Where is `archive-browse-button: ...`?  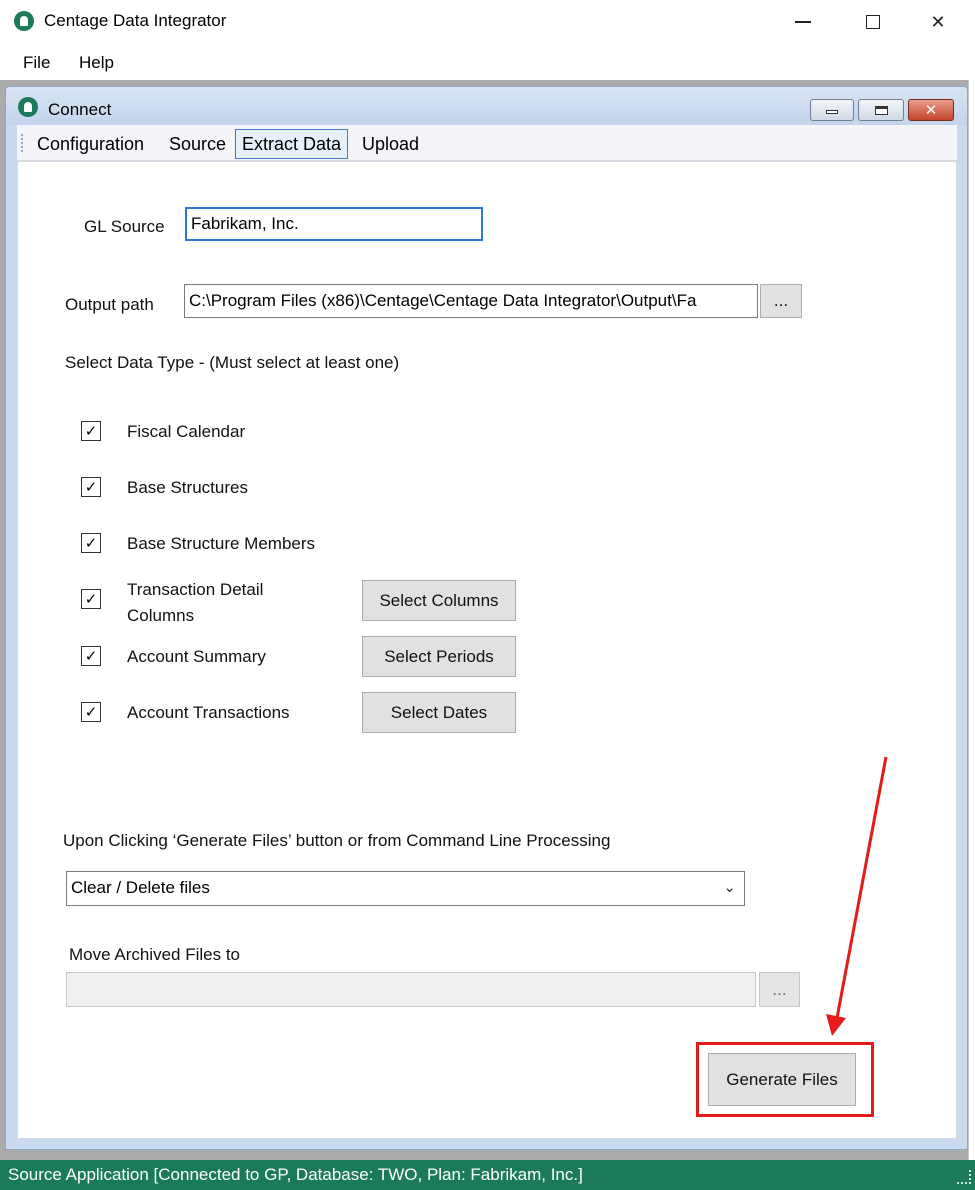
archive-browse-button: ... is located at coordinates (779, 989).